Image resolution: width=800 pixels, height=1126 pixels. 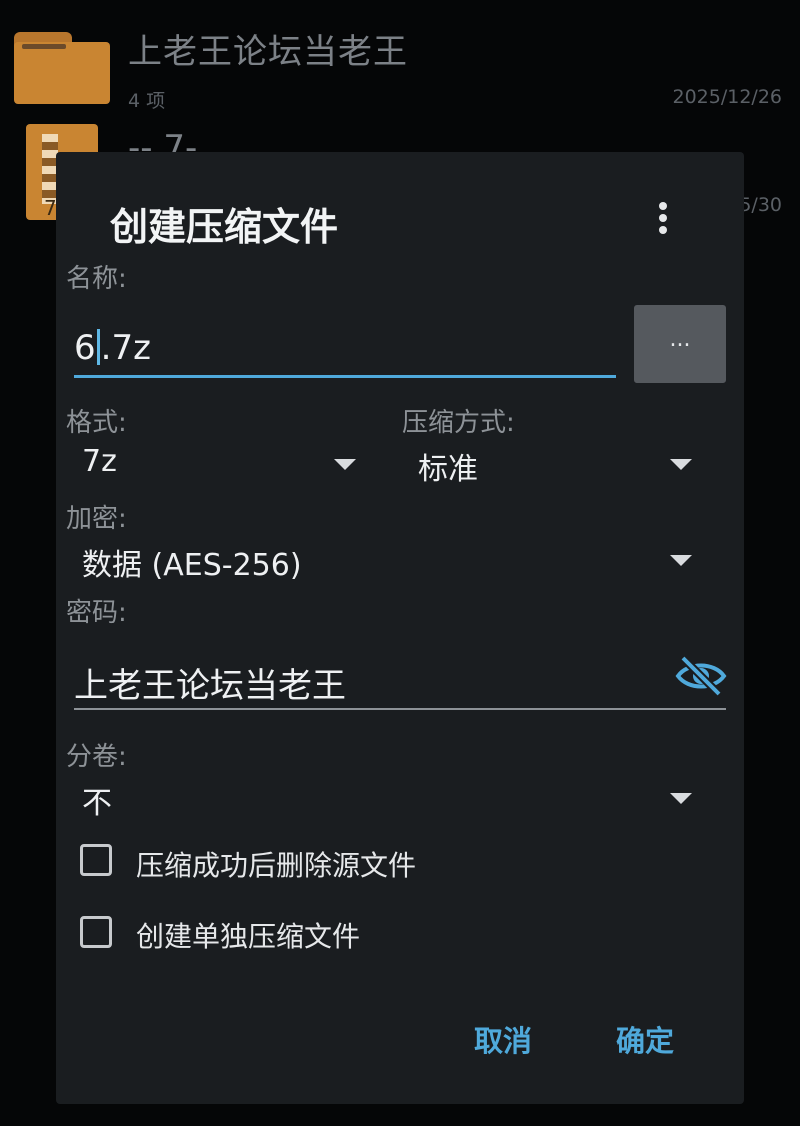 What do you see at coordinates (192, 565) in the screenshot?
I see `encryption-value: 数据 (AES-256)` at bounding box center [192, 565].